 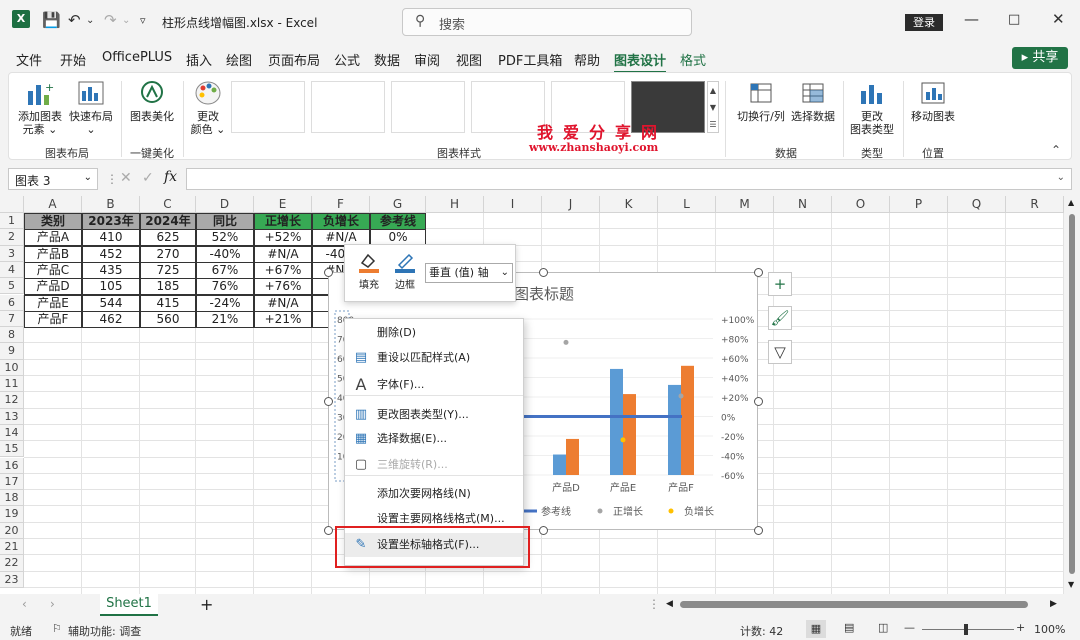 I want to click on select-all-corner, so click(x=12, y=204).